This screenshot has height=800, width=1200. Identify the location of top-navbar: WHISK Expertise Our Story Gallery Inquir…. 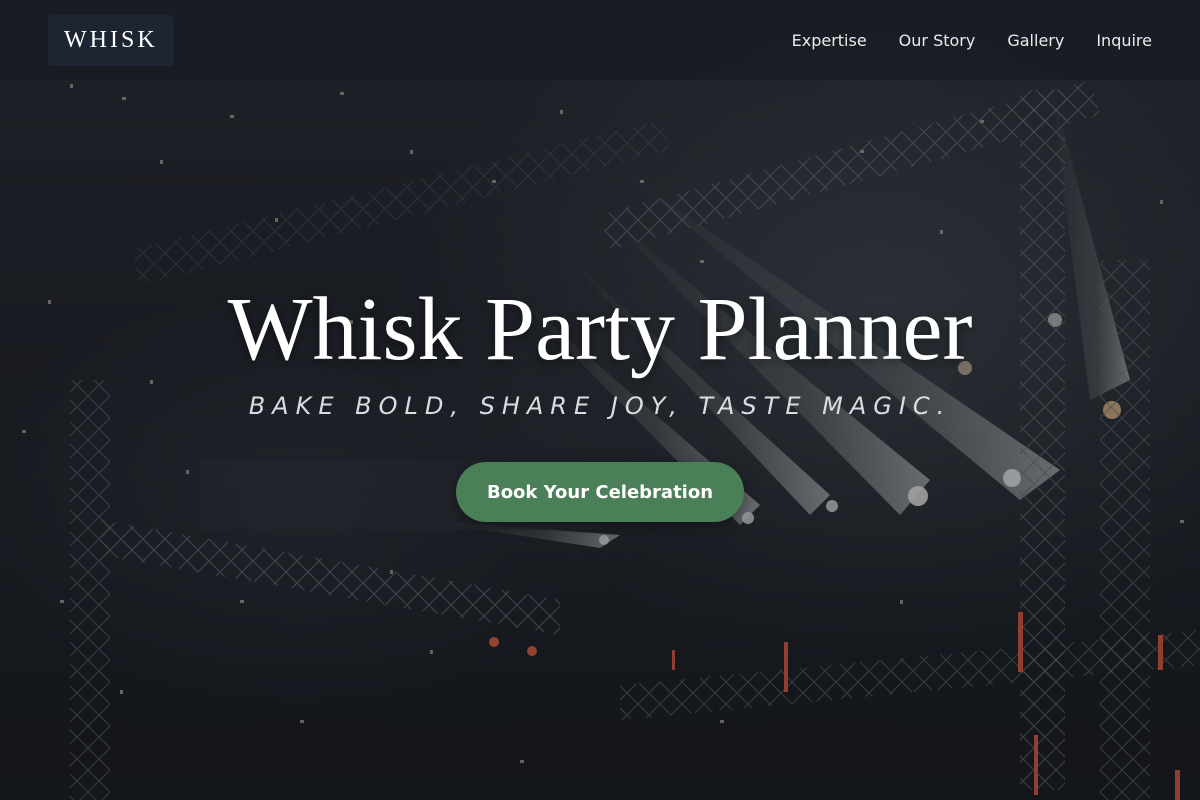
(600, 40).